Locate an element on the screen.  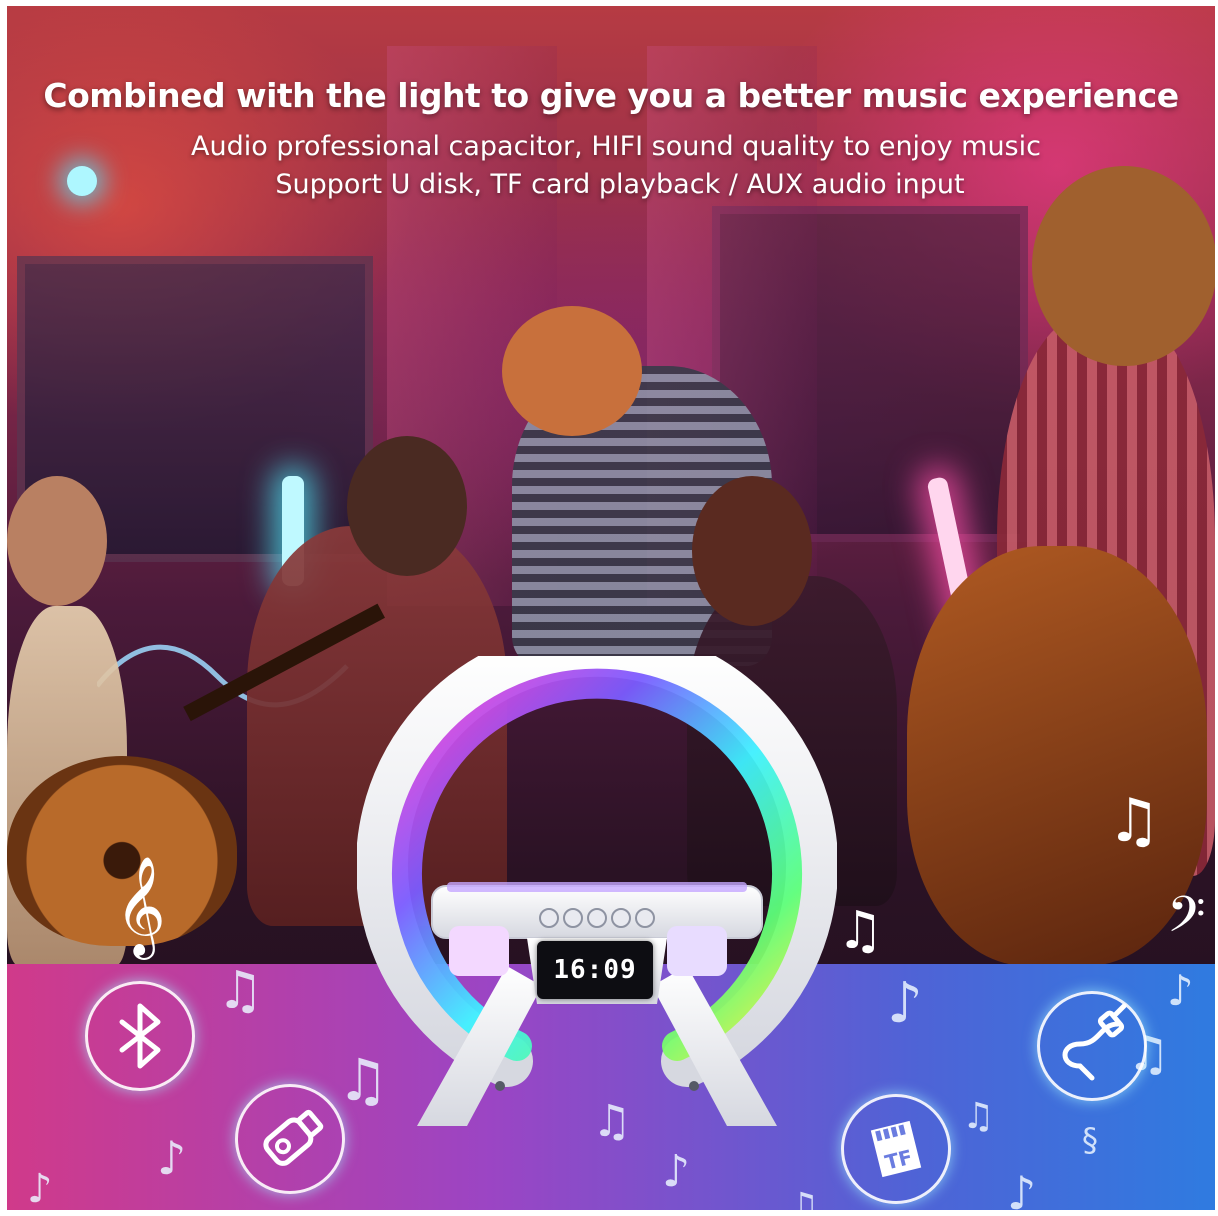
bluetooth-feature is located at coordinates (140, 1036).